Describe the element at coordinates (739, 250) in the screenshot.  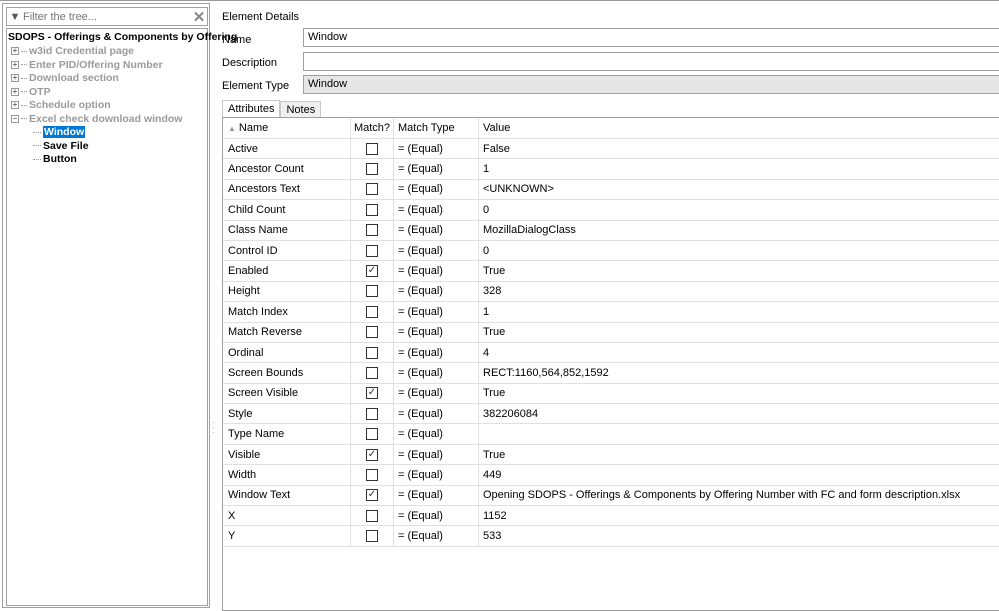
I see `attr-value: 0` at that location.